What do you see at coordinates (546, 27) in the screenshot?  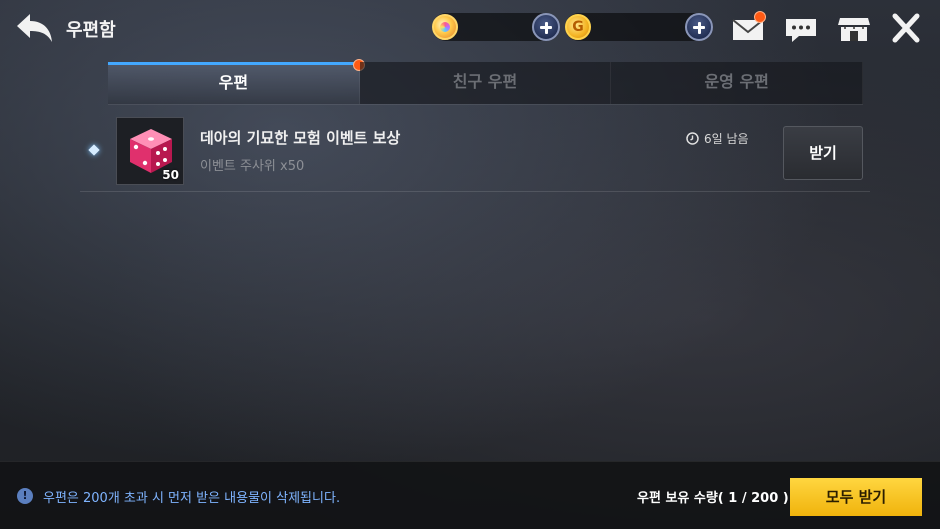 I see `add-gem-button` at bounding box center [546, 27].